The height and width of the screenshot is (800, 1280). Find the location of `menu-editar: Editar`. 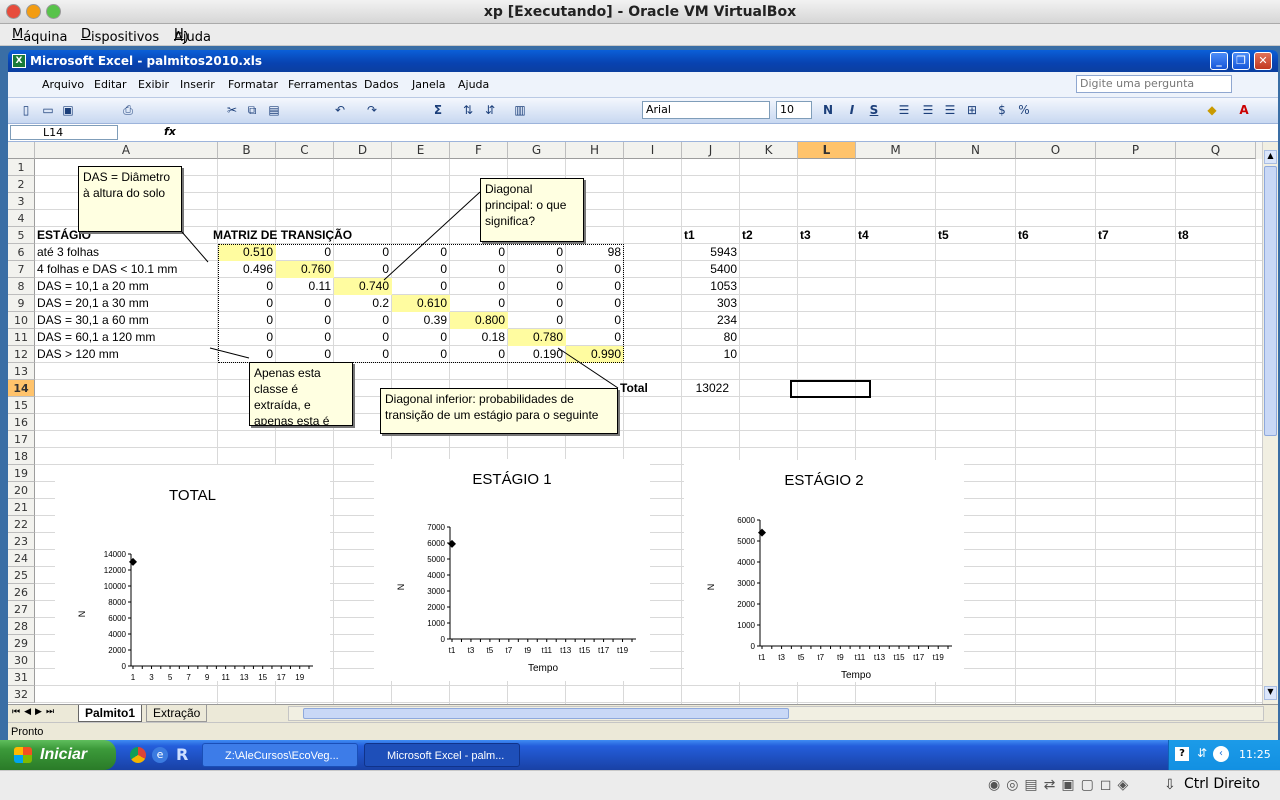

menu-editar: Editar is located at coordinates (110, 84).